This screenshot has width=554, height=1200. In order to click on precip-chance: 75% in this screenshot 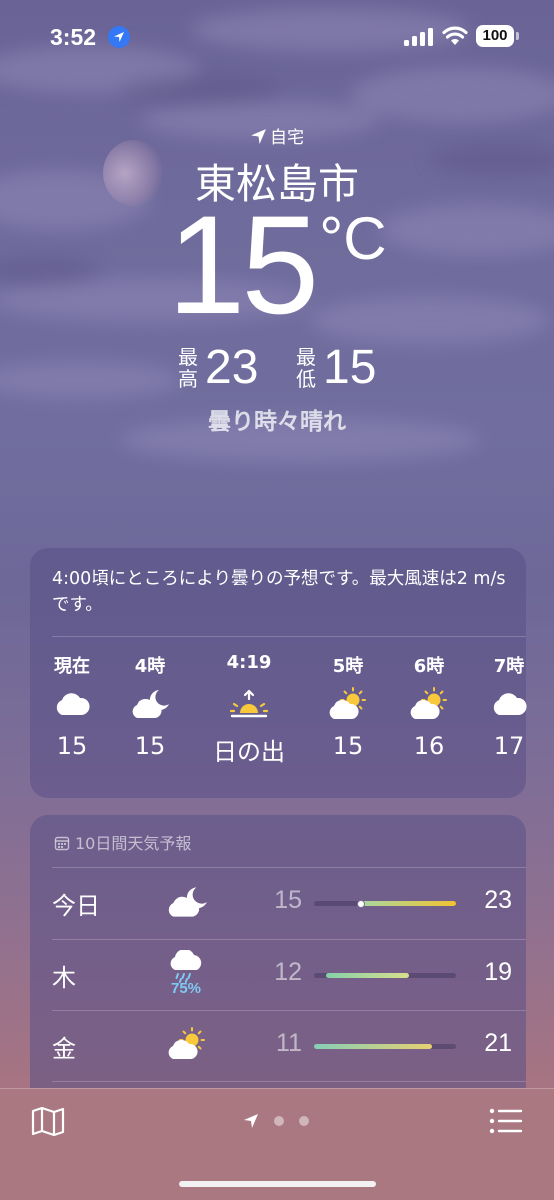, I will do `click(186, 988)`.